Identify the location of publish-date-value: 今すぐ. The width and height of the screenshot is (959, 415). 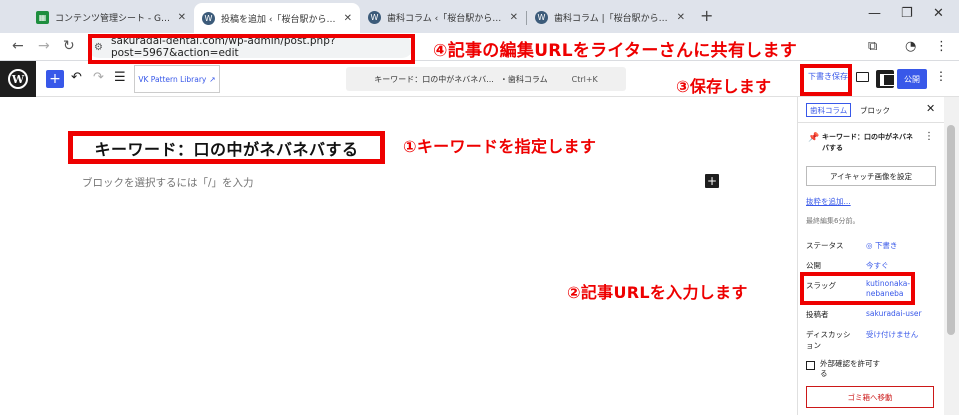
(877, 265).